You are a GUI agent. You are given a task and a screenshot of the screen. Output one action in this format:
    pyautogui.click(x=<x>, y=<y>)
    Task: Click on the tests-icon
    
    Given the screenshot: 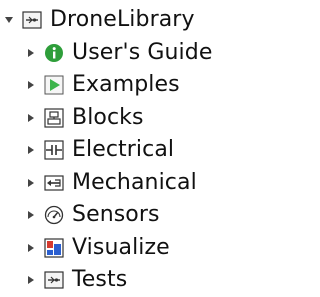 What is the action you would take?
    pyautogui.click(x=54, y=280)
    